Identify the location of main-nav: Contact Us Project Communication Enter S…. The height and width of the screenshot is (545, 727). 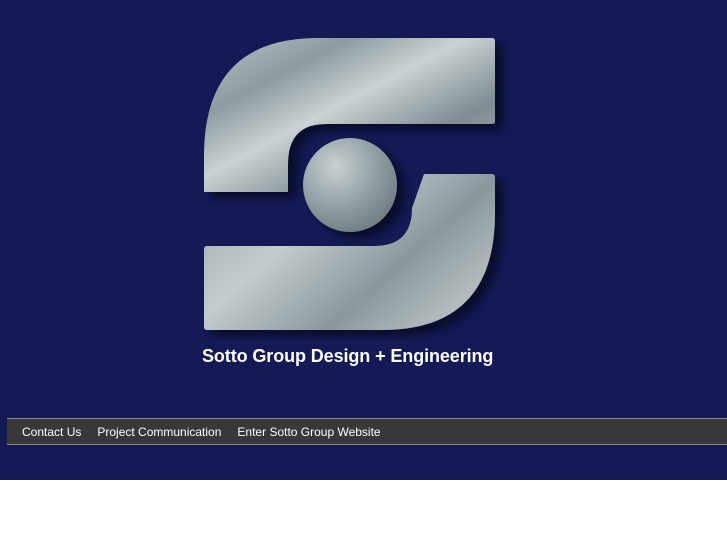
(367, 431).